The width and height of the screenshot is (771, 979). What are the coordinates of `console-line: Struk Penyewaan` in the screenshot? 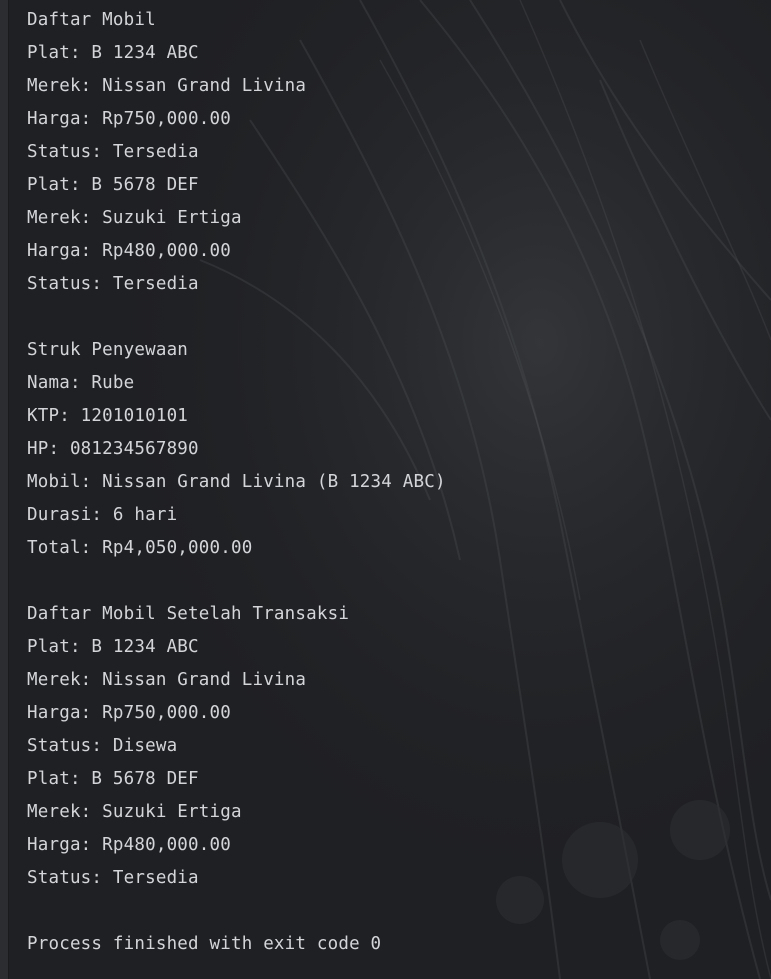 It's located at (108, 350).